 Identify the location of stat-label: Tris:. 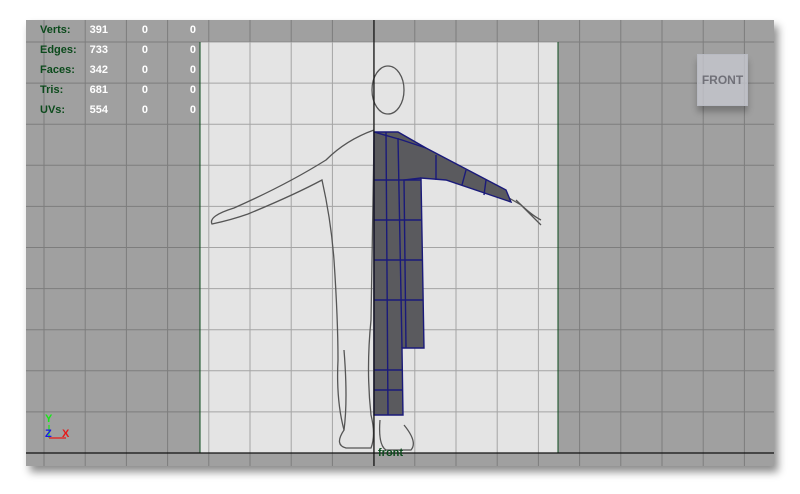
(52, 90).